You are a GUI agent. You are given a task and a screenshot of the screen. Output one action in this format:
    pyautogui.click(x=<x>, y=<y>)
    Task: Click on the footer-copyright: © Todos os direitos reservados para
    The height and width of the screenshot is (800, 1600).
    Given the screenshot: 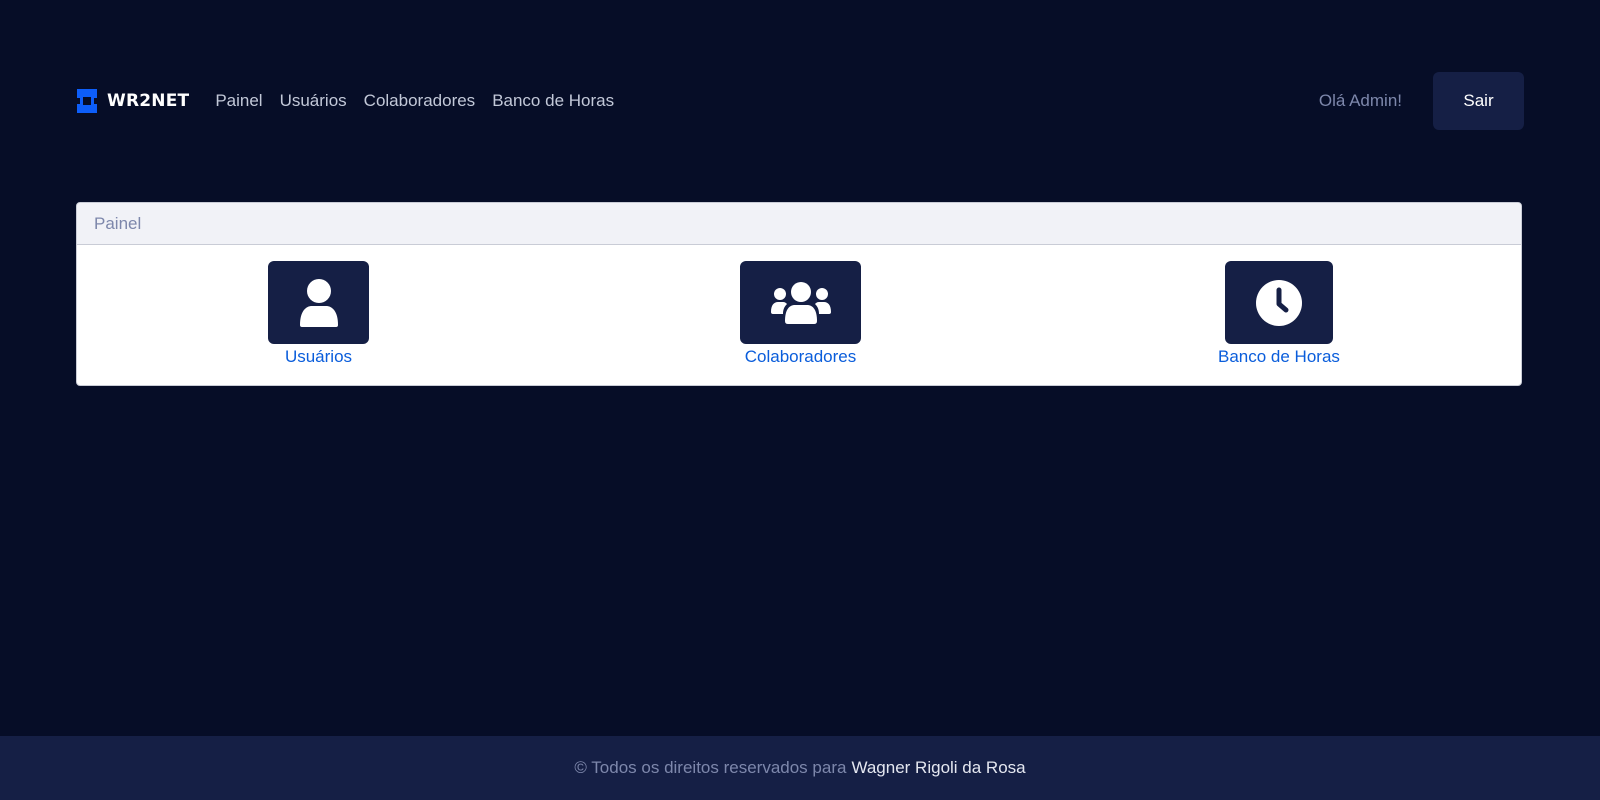 What is the action you would take?
    pyautogui.click(x=710, y=767)
    